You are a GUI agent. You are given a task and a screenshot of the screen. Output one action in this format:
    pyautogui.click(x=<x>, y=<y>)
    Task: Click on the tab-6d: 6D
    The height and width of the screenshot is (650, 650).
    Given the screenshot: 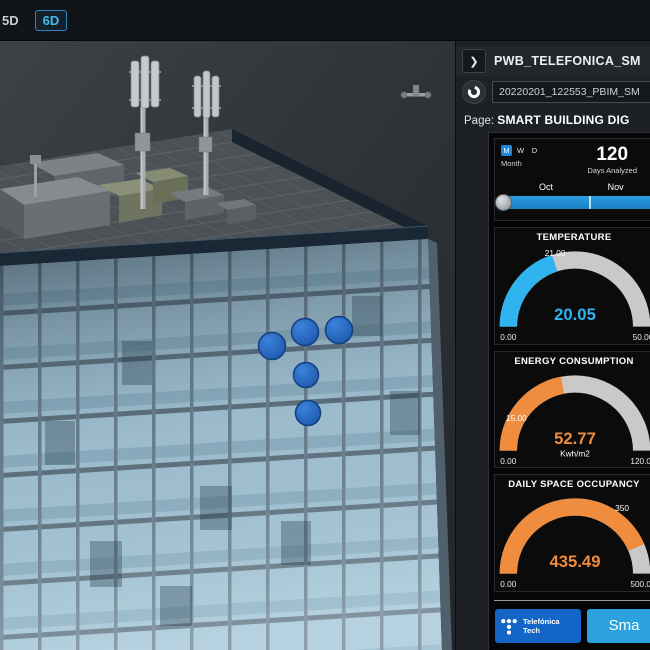 What is the action you would take?
    pyautogui.click(x=51, y=20)
    